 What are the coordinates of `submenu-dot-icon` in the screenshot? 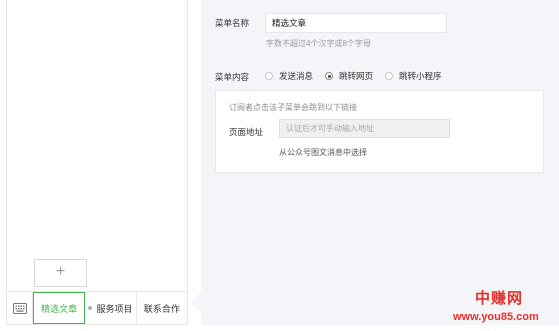 It's located at (90, 308).